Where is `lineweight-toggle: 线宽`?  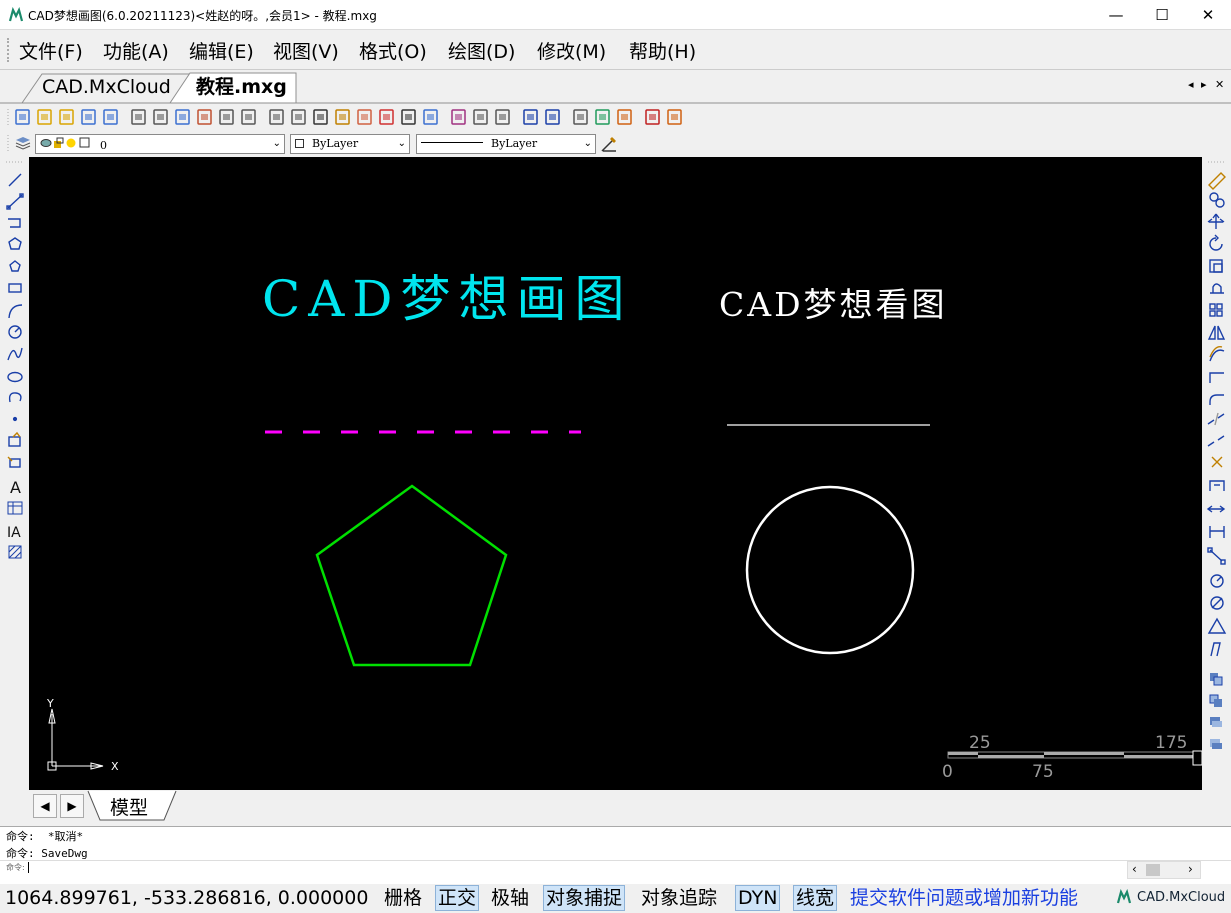 lineweight-toggle: 线宽 is located at coordinates (815, 898).